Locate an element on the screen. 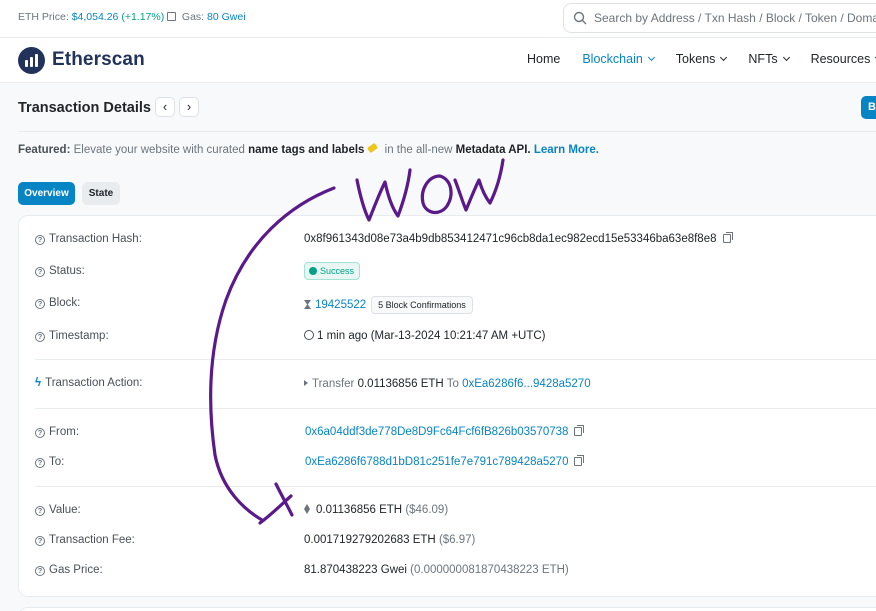 The height and width of the screenshot is (611, 876). nav-home: Home is located at coordinates (543, 59).